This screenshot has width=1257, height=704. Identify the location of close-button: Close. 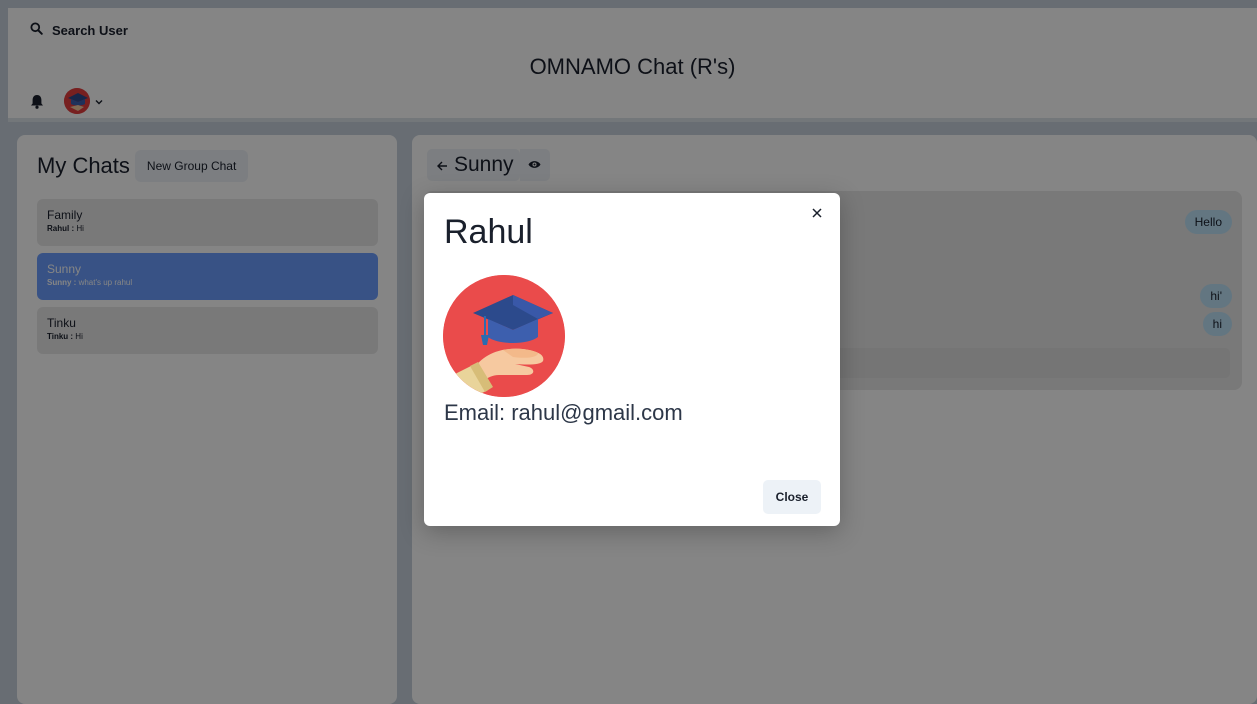
(792, 497).